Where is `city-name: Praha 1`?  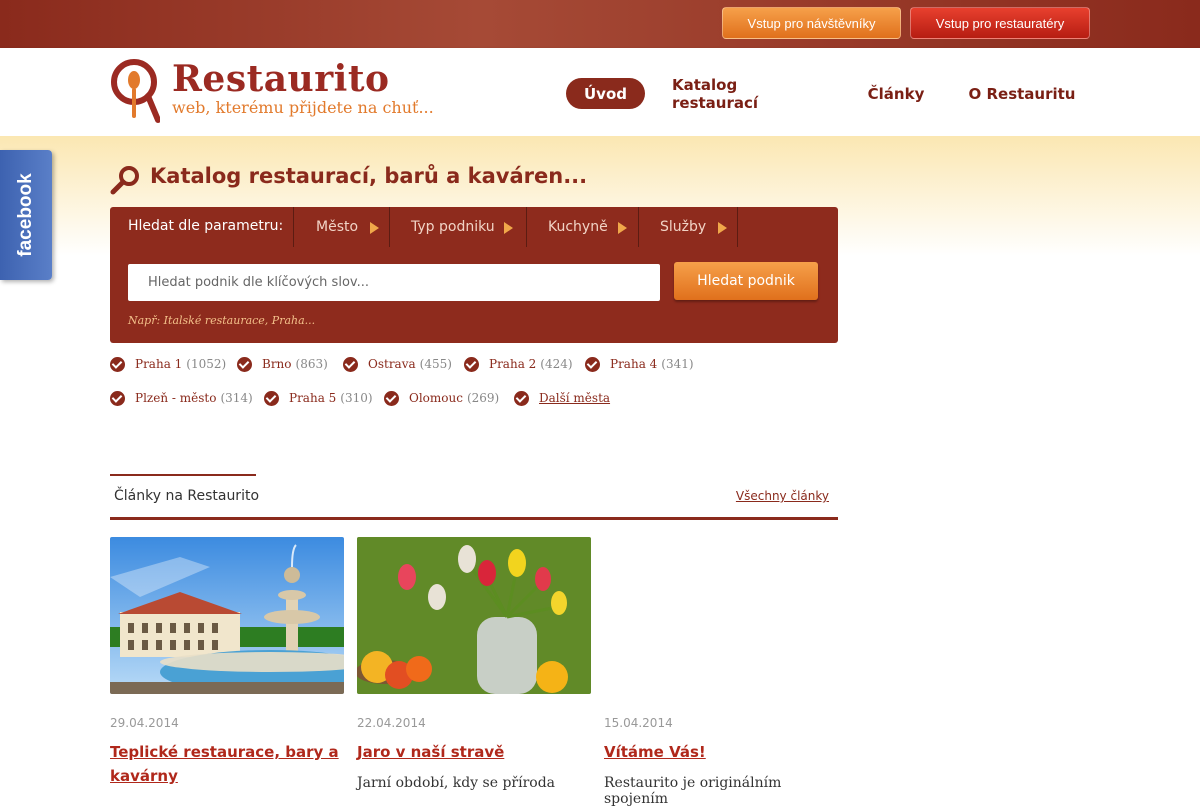 city-name: Praha 1 is located at coordinates (159, 364).